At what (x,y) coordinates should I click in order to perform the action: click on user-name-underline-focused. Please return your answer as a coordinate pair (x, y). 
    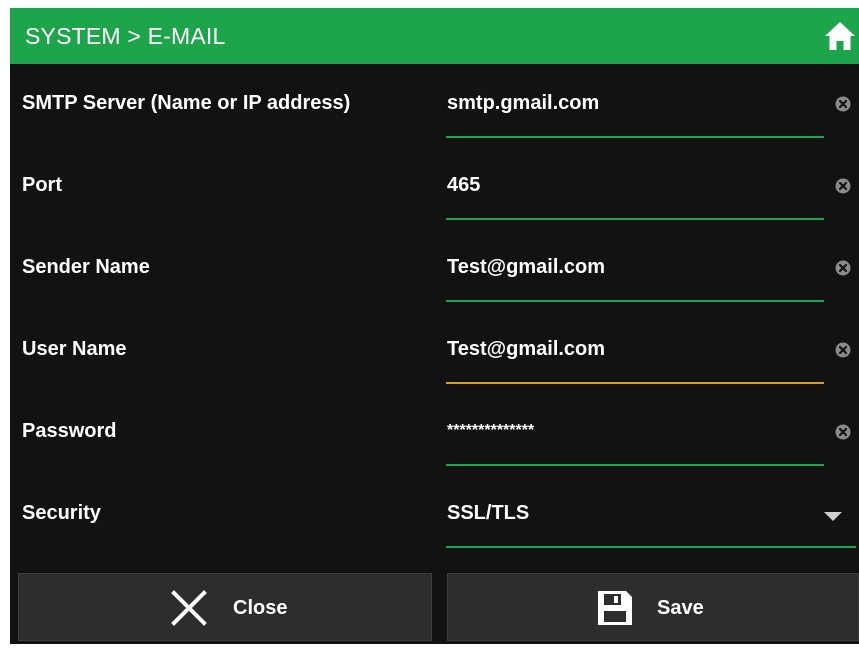
    Looking at the image, I should click on (635, 383).